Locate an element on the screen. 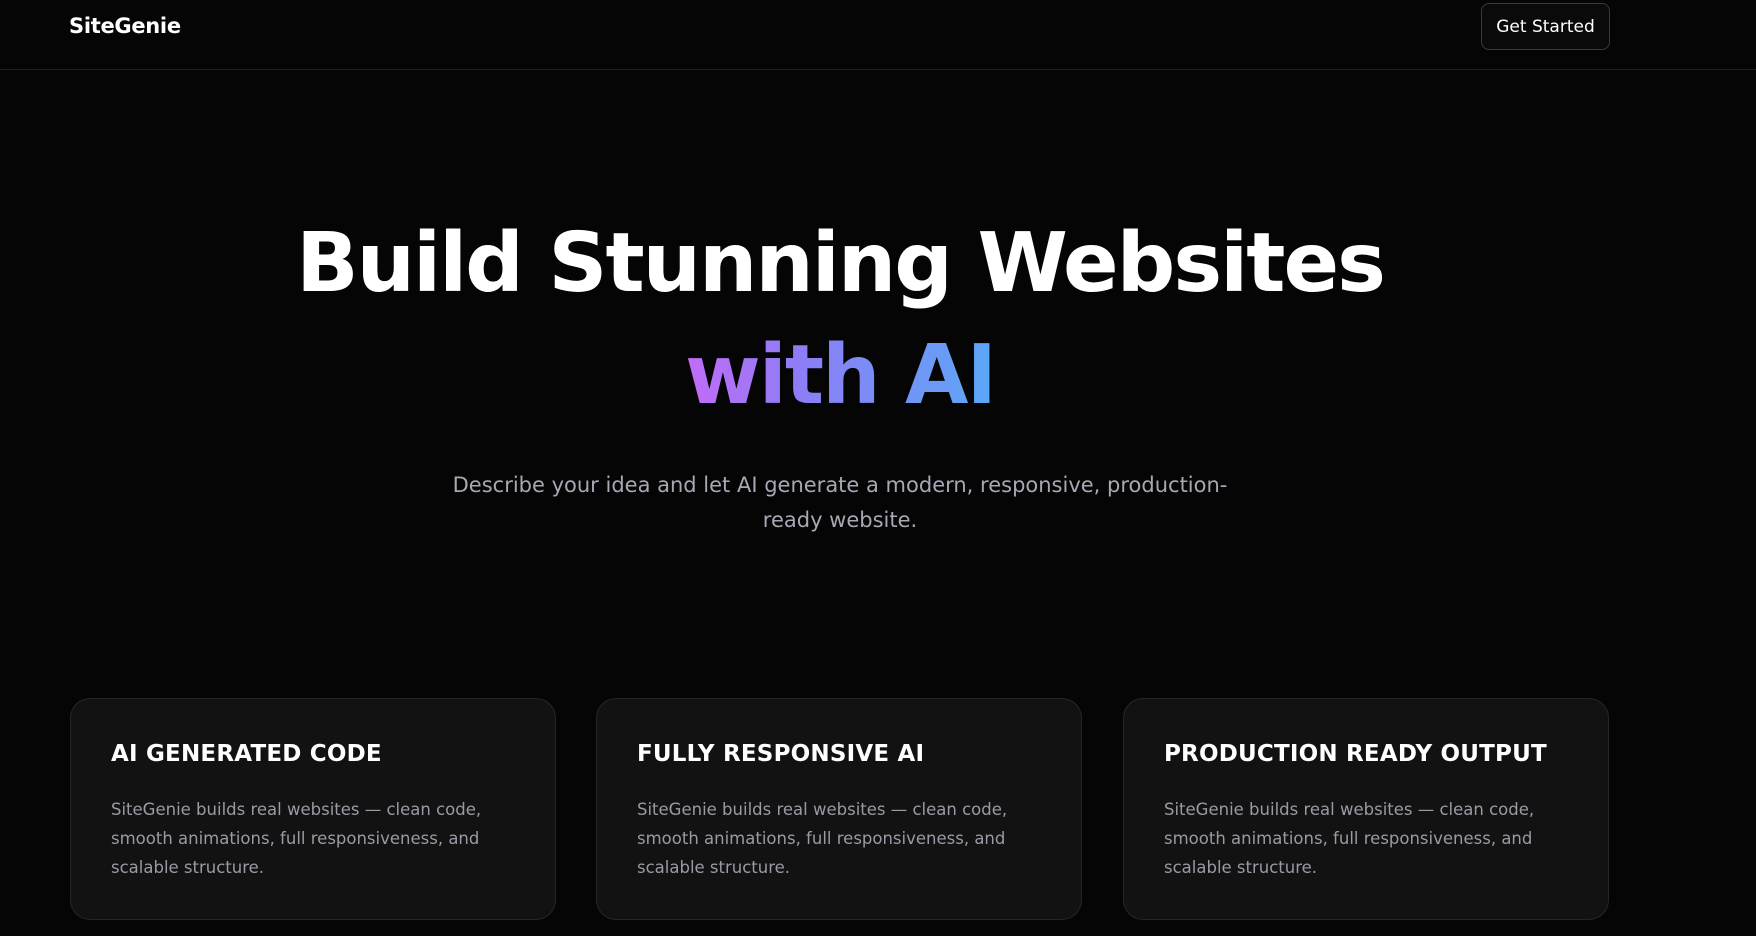  hero-title-line-1: Build Stunning Websites is located at coordinates (841, 263).